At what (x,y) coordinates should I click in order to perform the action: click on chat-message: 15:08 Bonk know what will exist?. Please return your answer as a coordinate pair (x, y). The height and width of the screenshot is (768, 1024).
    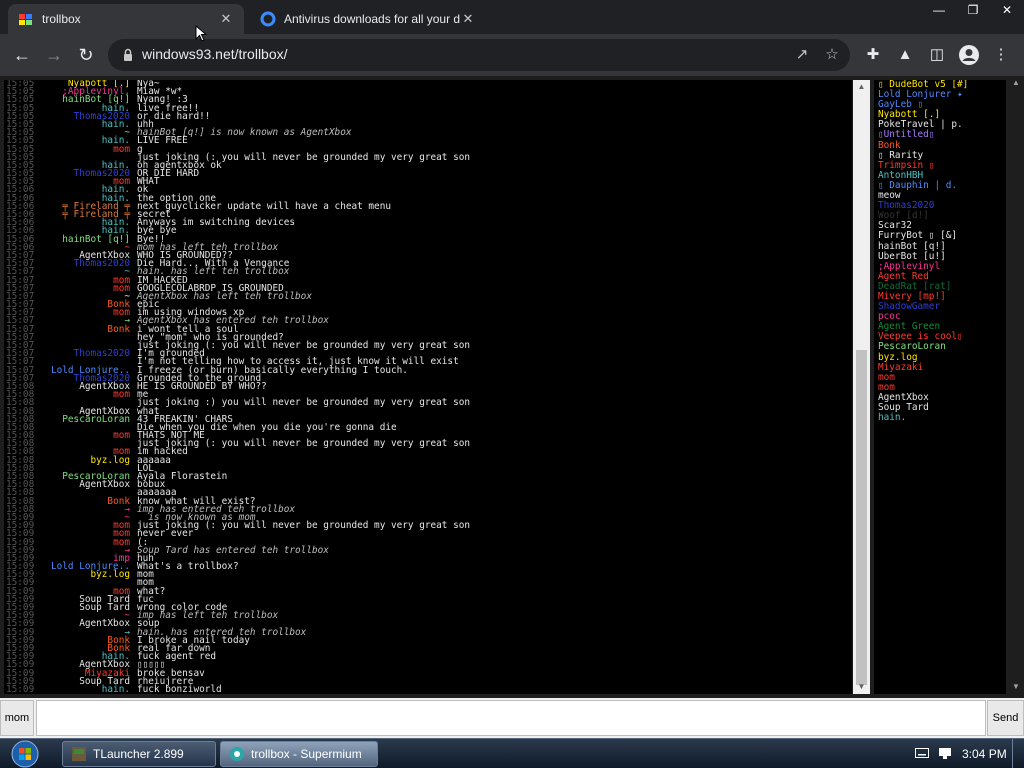
    Looking at the image, I should click on (428, 501).